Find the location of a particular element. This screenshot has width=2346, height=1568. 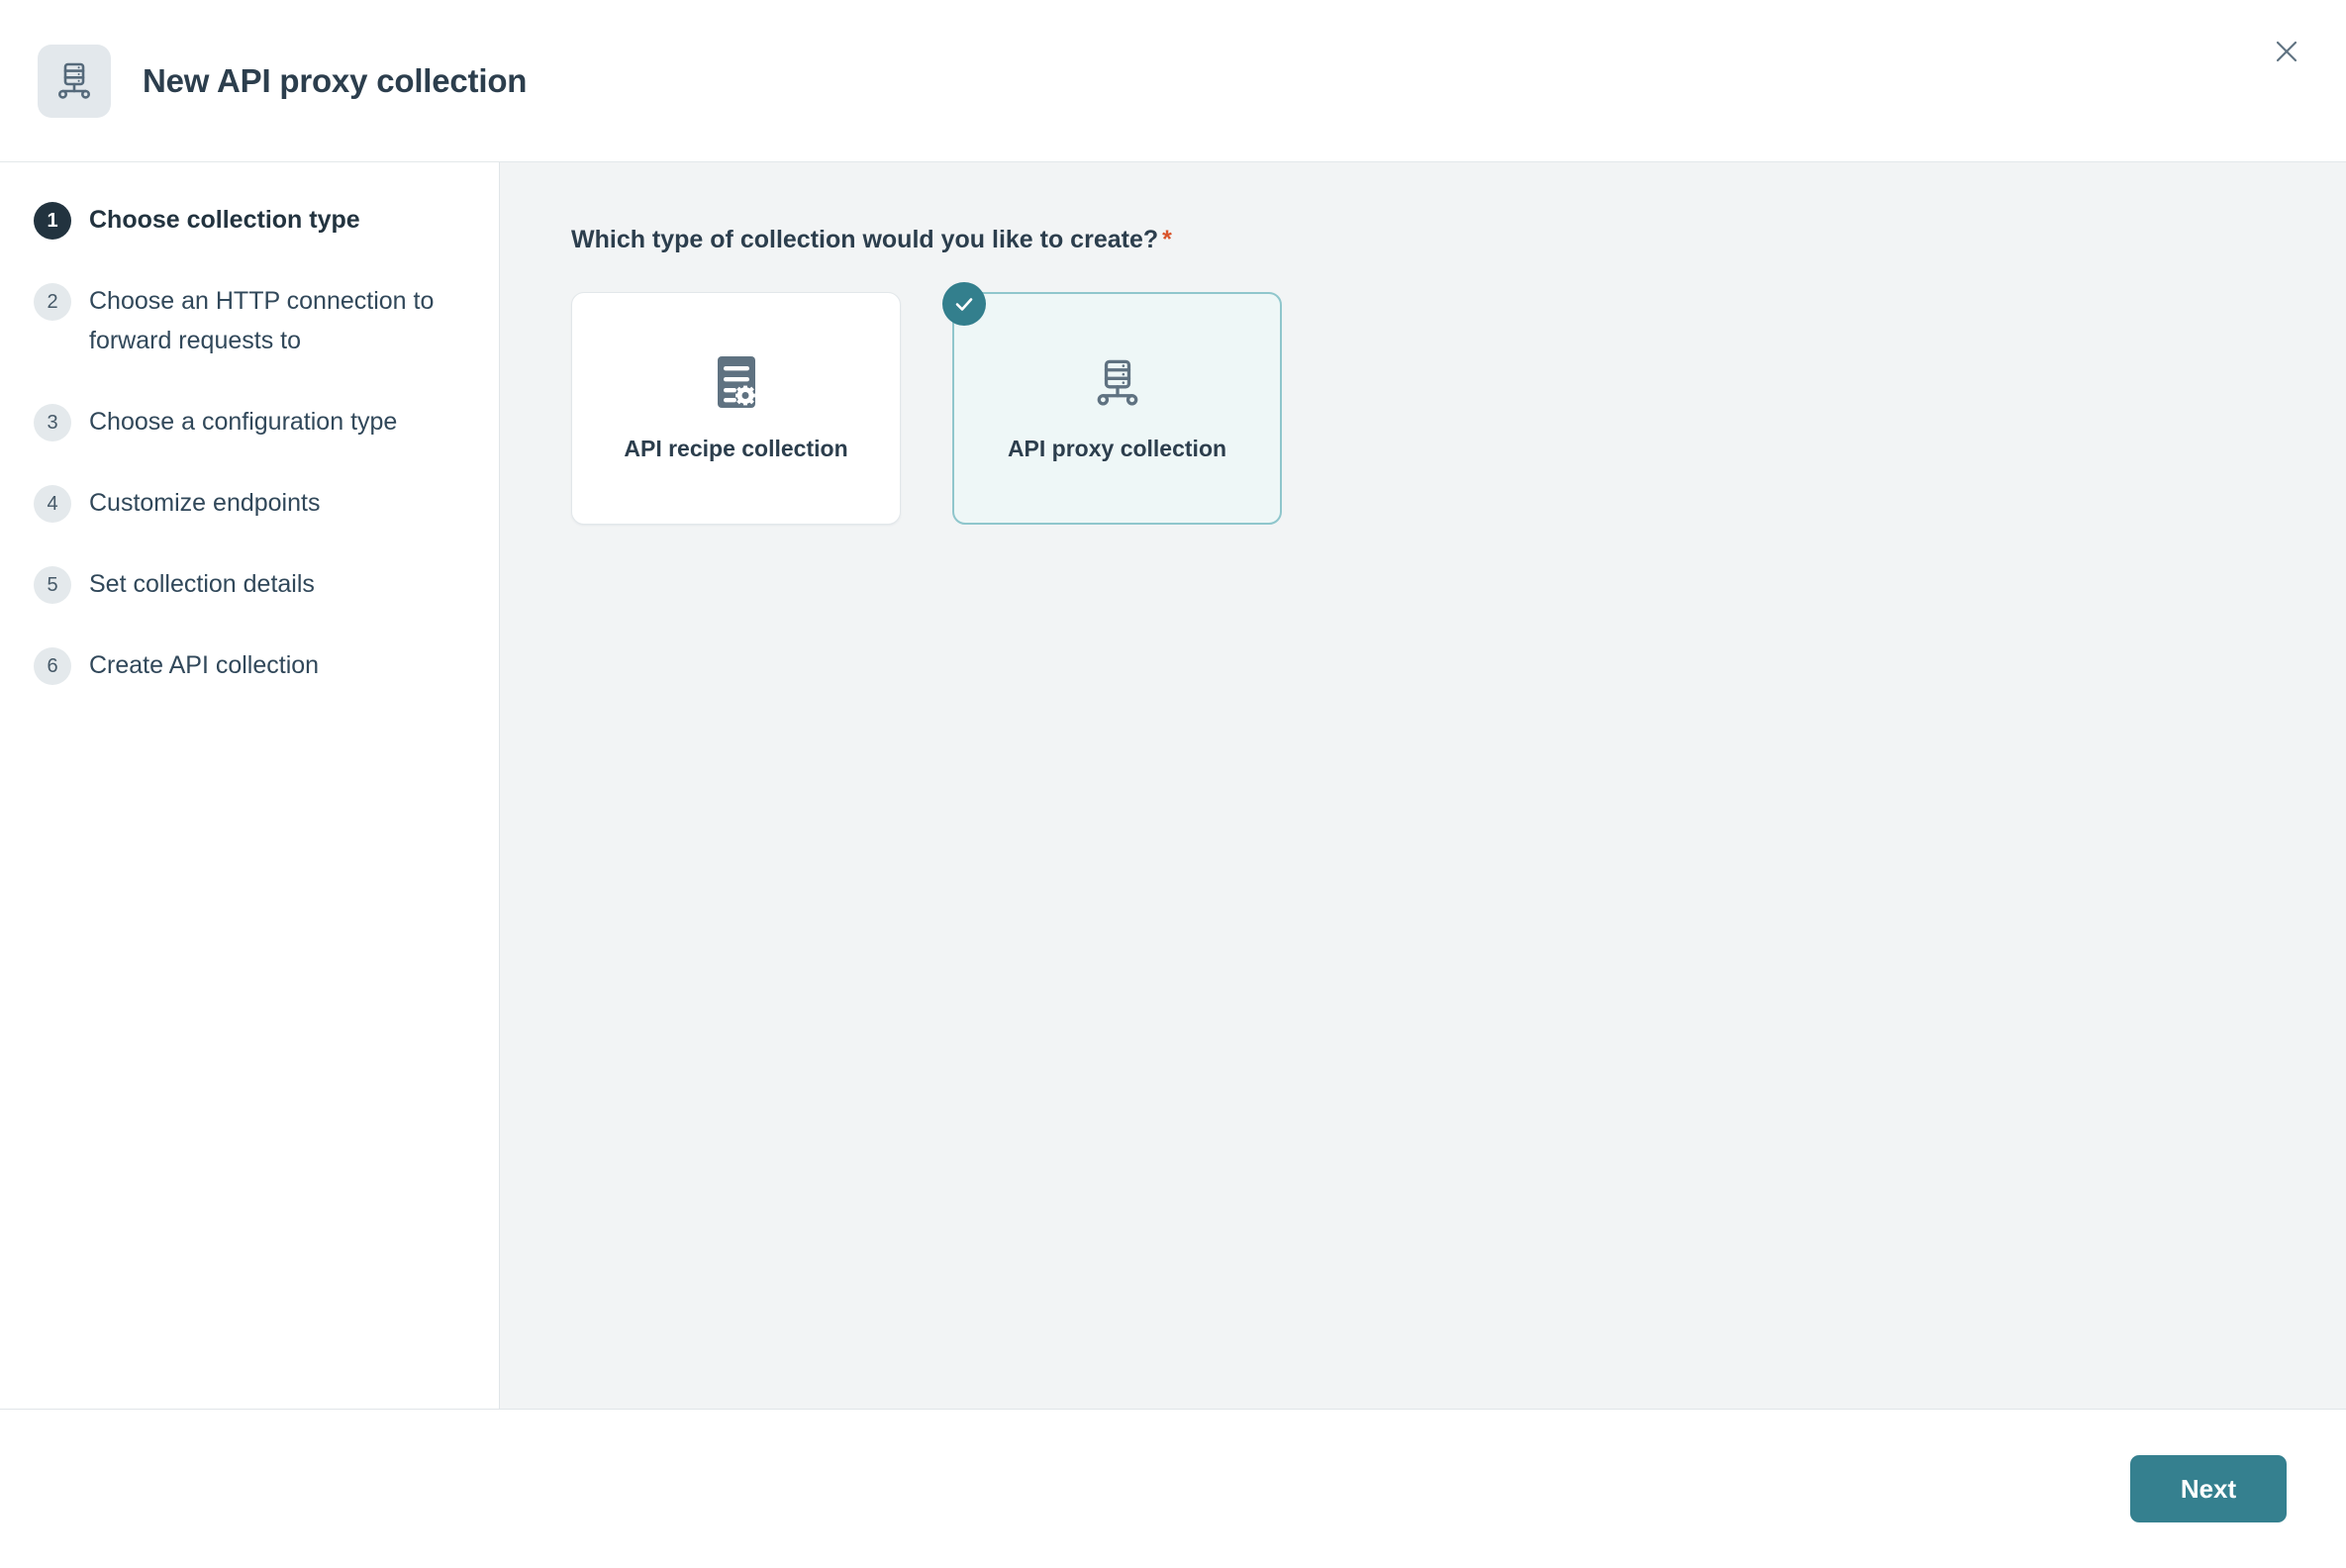

step-label: Create API collection is located at coordinates (204, 665).